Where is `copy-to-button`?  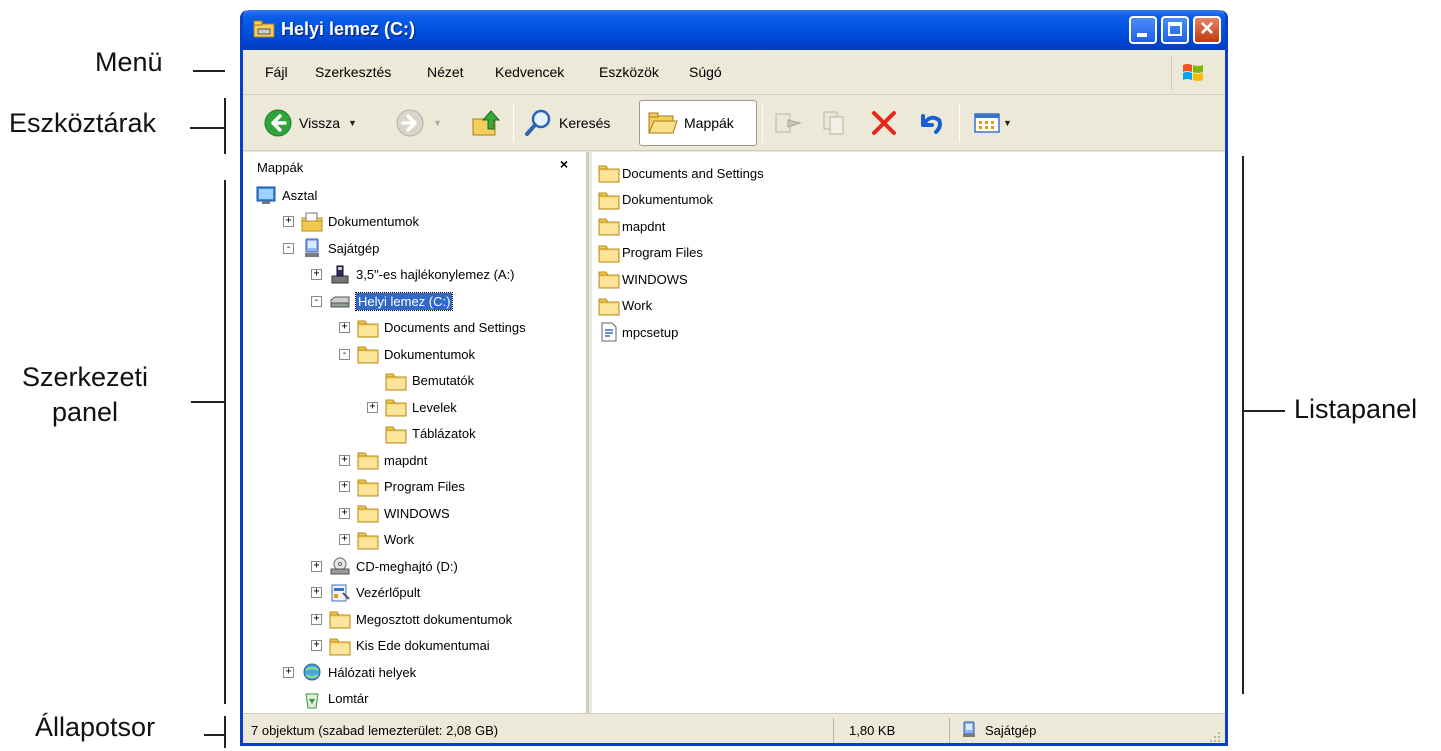 copy-to-button is located at coordinates (836, 123).